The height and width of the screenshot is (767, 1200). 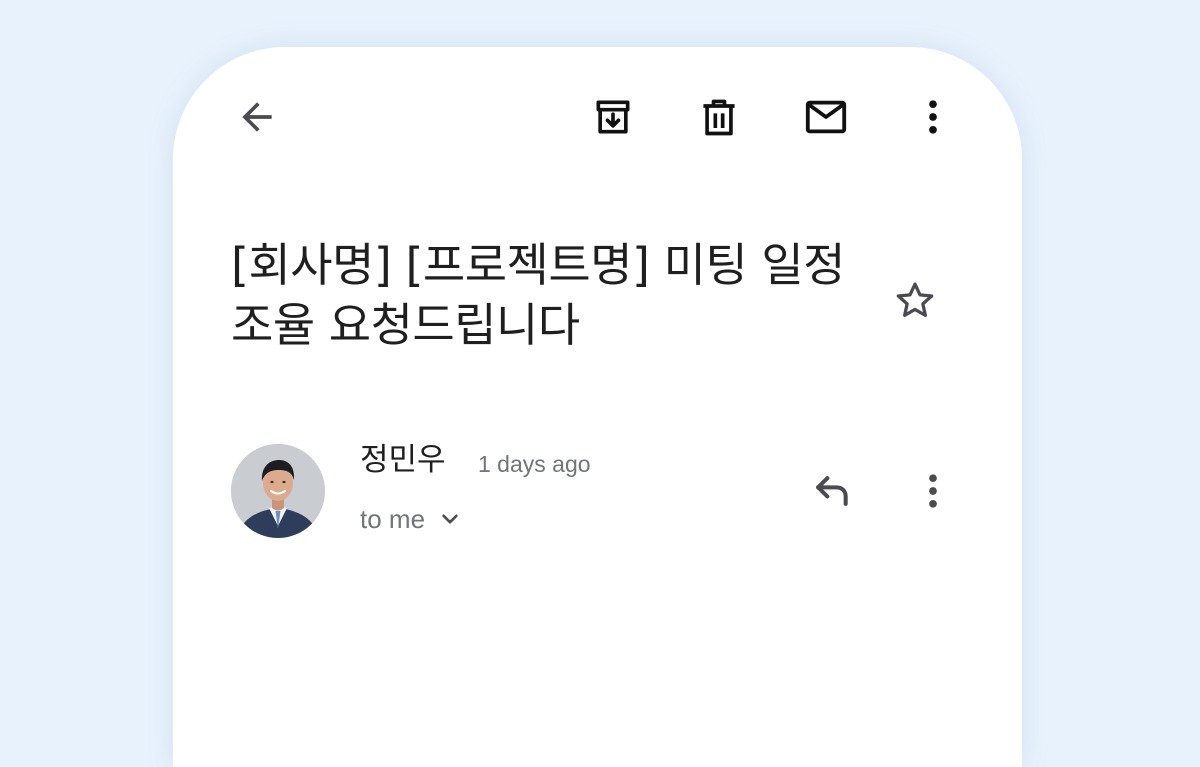 I want to click on recipient-label: to me, so click(x=393, y=519).